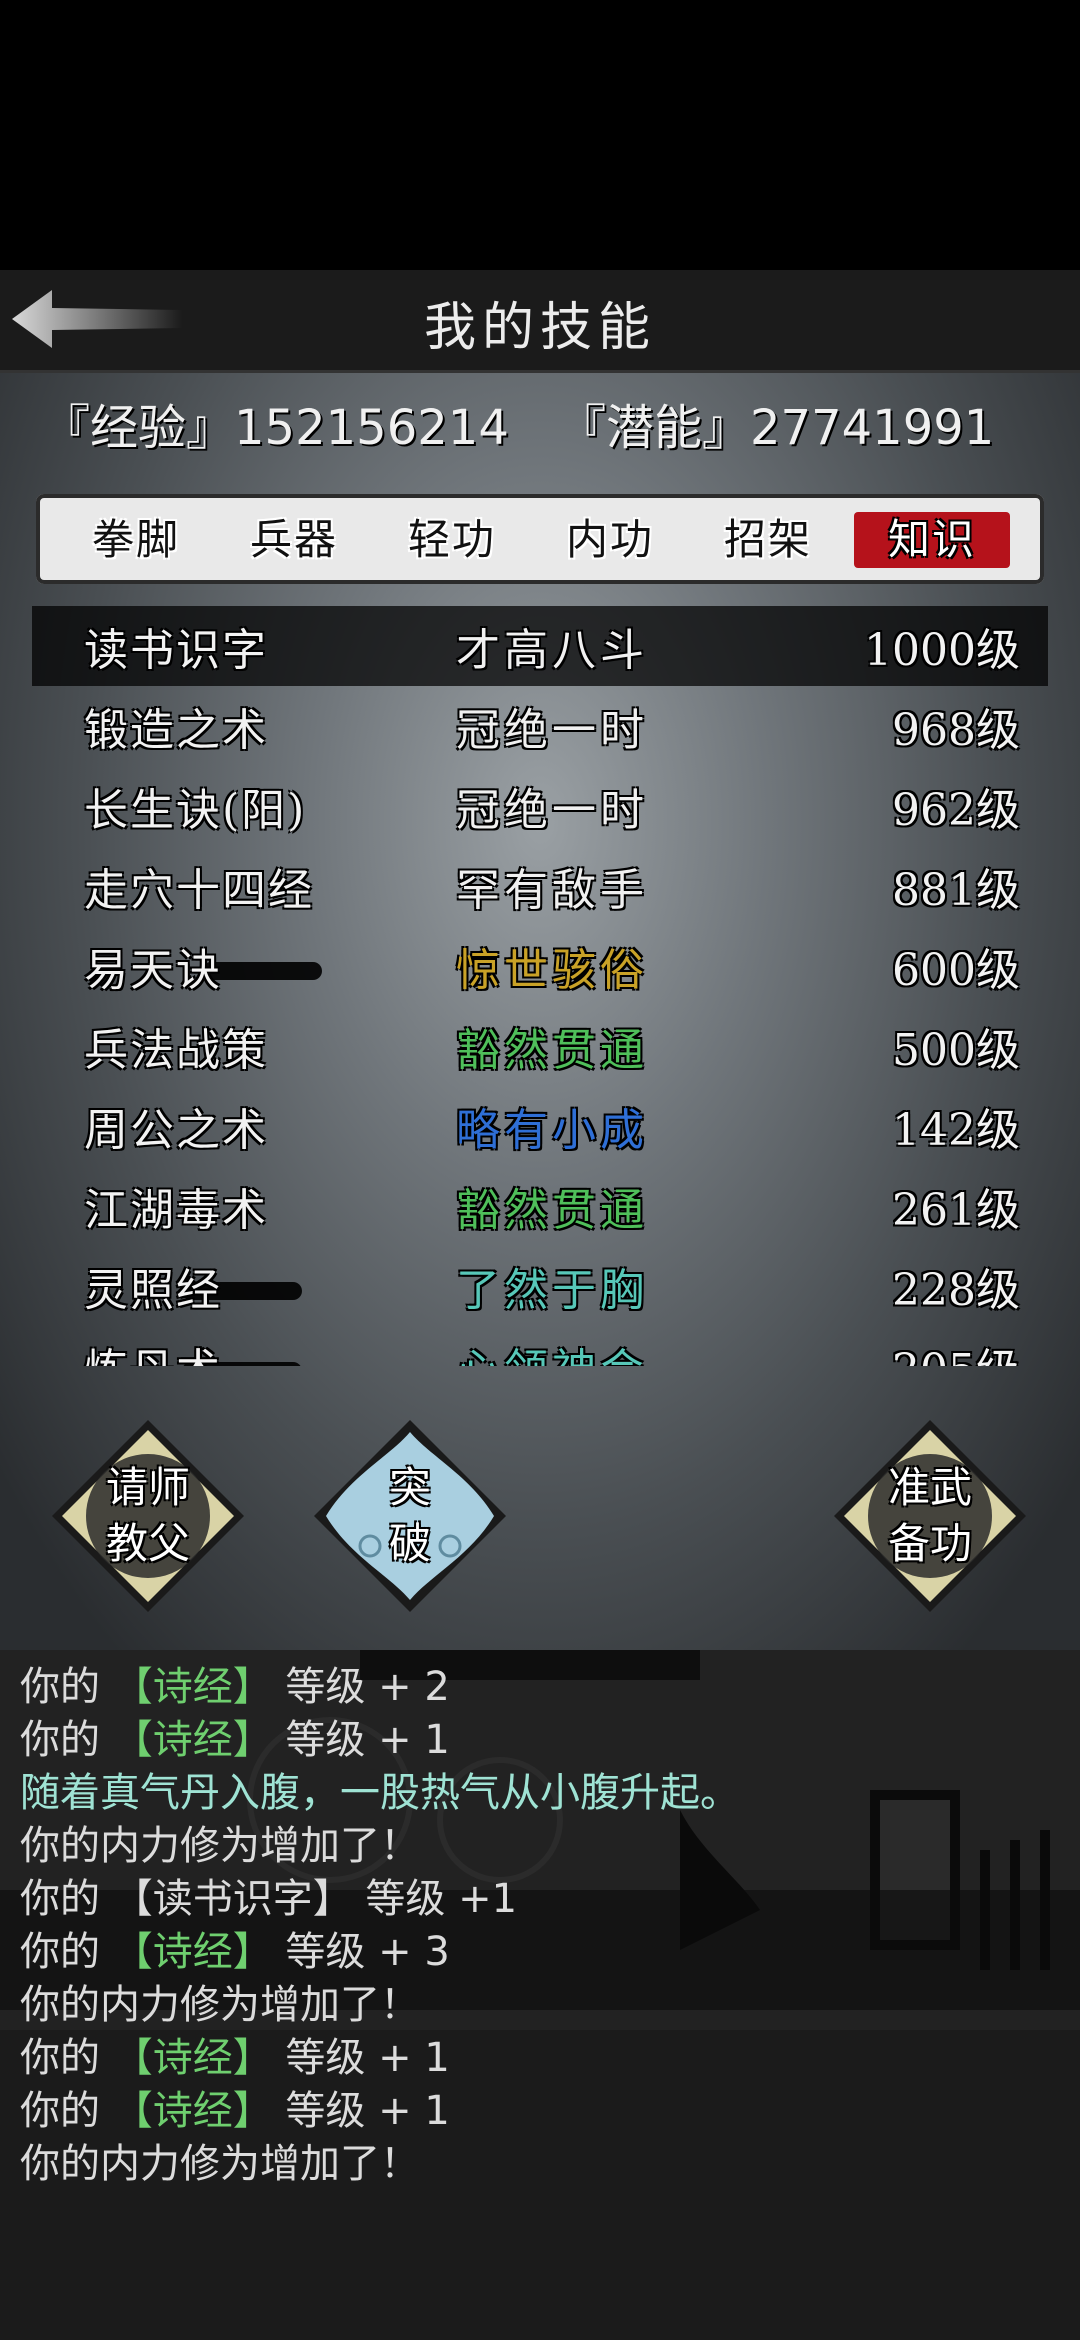 The width and height of the screenshot is (1080, 2340). I want to click on exp-label: 『经验』, so click(138, 428).